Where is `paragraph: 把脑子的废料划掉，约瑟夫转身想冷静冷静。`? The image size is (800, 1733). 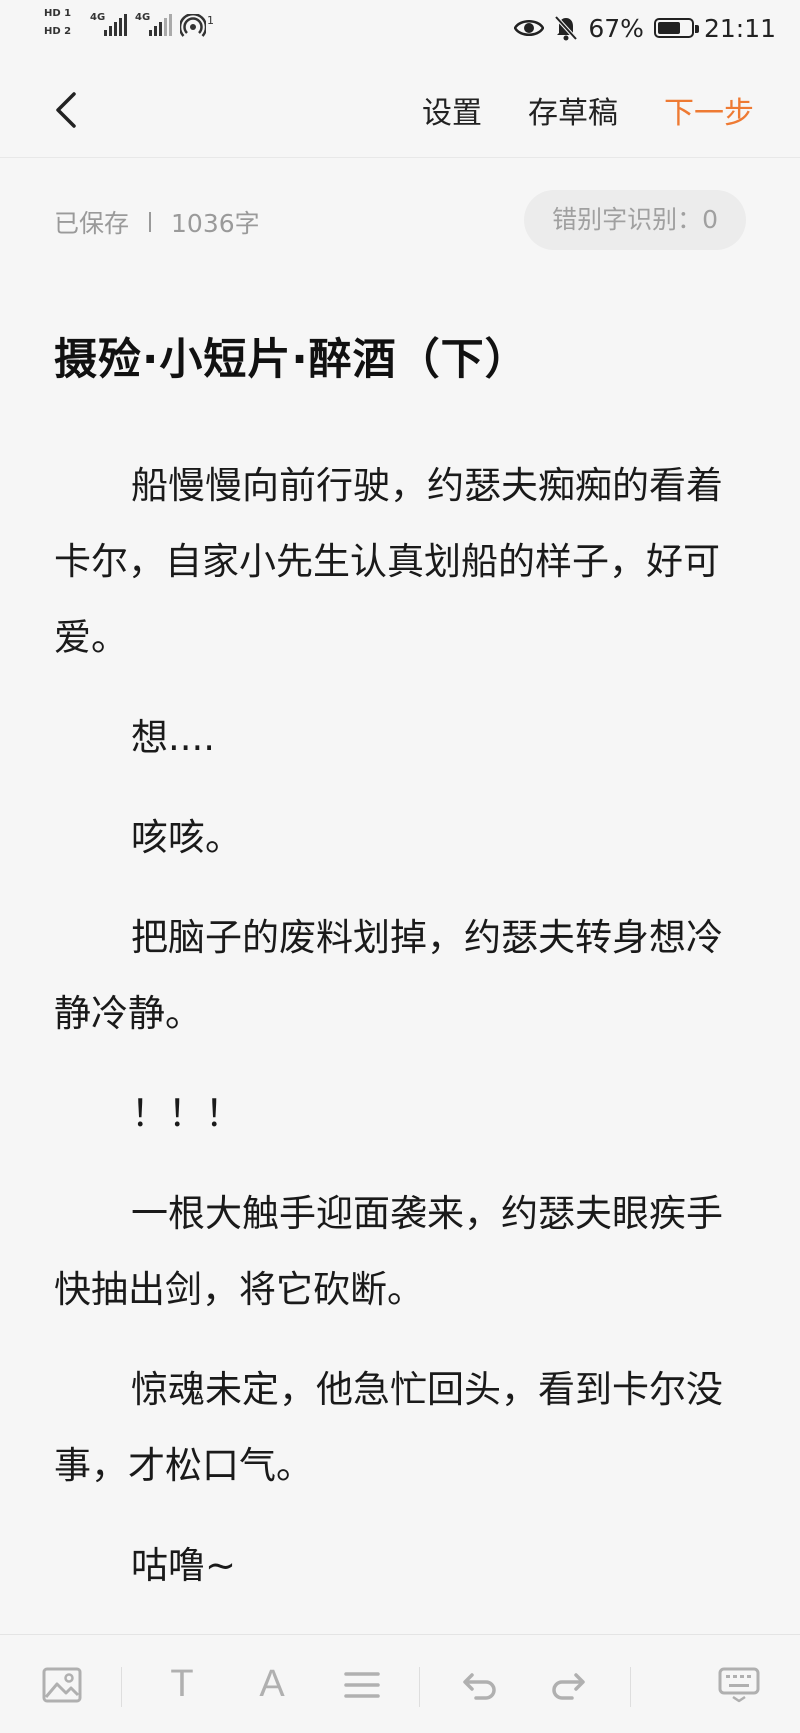 paragraph: 把脑子的废料划掉，约瑟夫转身想冷静冷静。 is located at coordinates (400, 976).